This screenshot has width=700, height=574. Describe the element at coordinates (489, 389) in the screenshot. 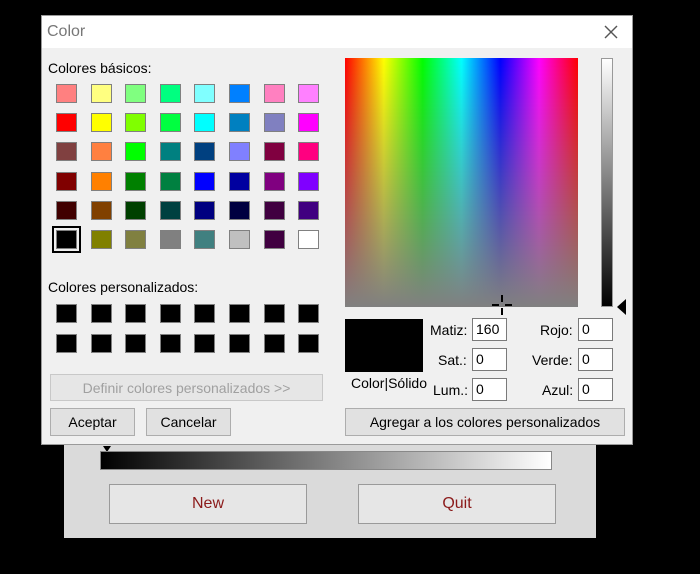

I see `lum-field: 0` at that location.